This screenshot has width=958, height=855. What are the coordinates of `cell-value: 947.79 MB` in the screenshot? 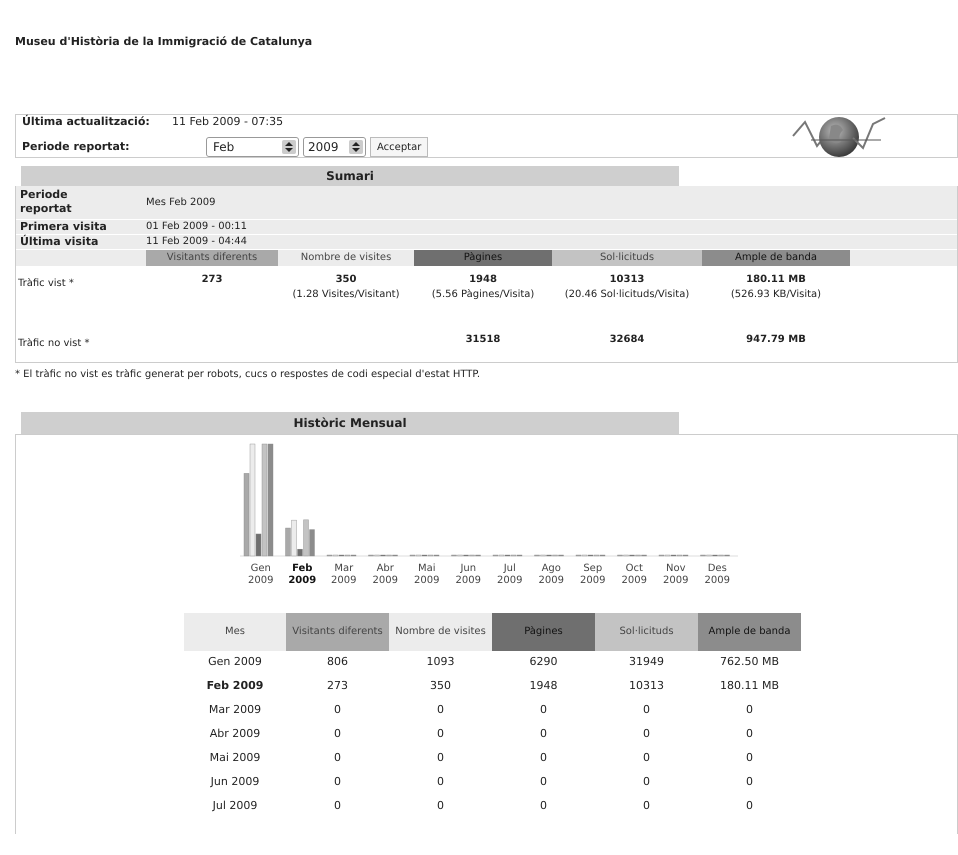 It's located at (776, 339).